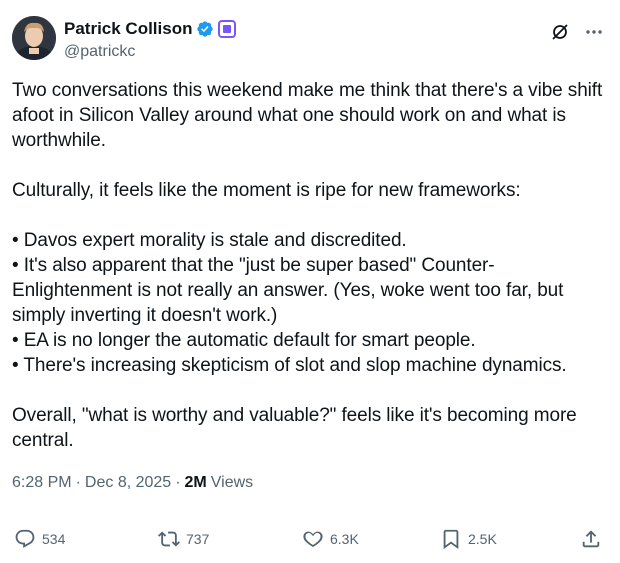 The height and width of the screenshot is (563, 620). What do you see at coordinates (25, 539) in the screenshot?
I see `reply-icon` at bounding box center [25, 539].